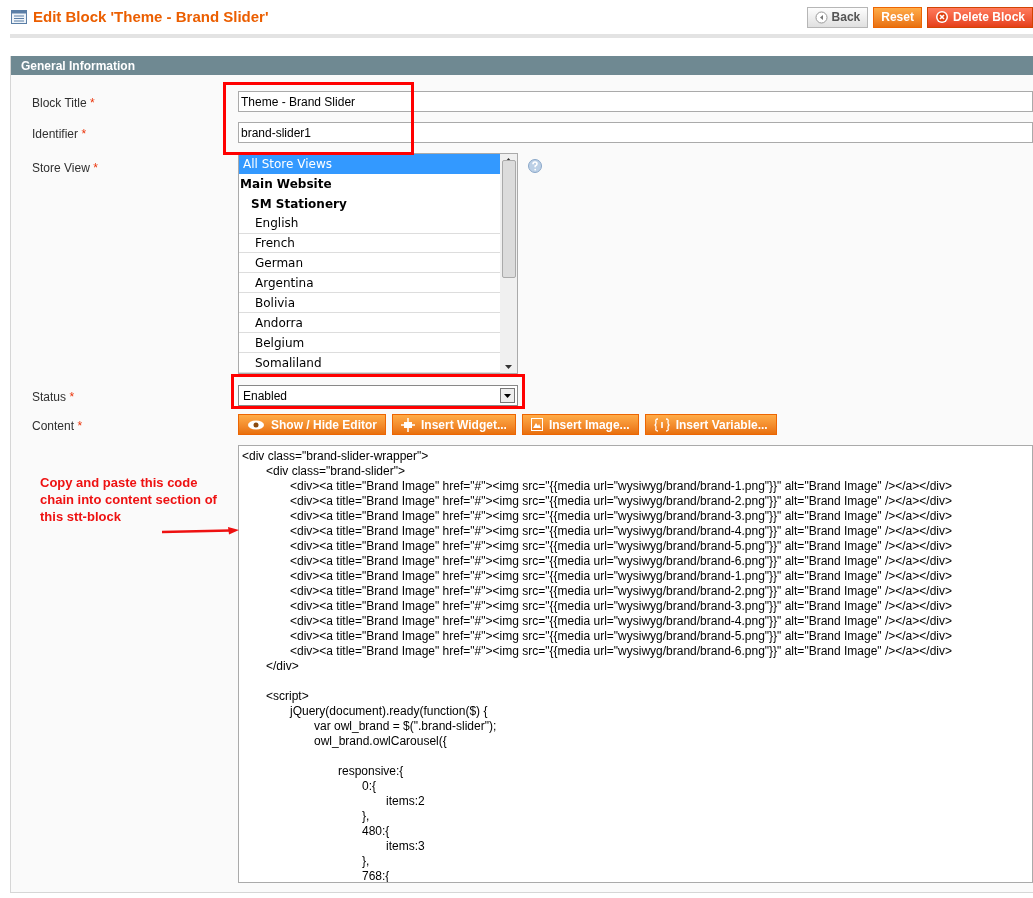 Image resolution: width=1033 pixels, height=898 pixels. Describe the element at coordinates (369, 263) in the screenshot. I see `store-view-option: German` at that location.